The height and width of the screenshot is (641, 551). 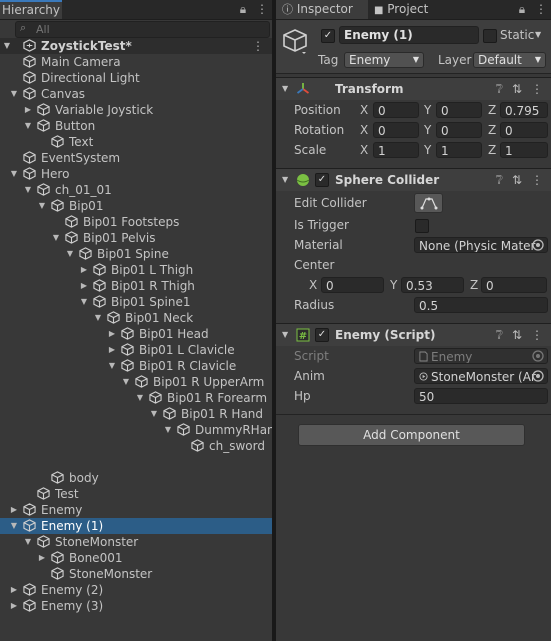 What do you see at coordinates (396, 110) in the screenshot?
I see `transform-position-x-field: 0` at bounding box center [396, 110].